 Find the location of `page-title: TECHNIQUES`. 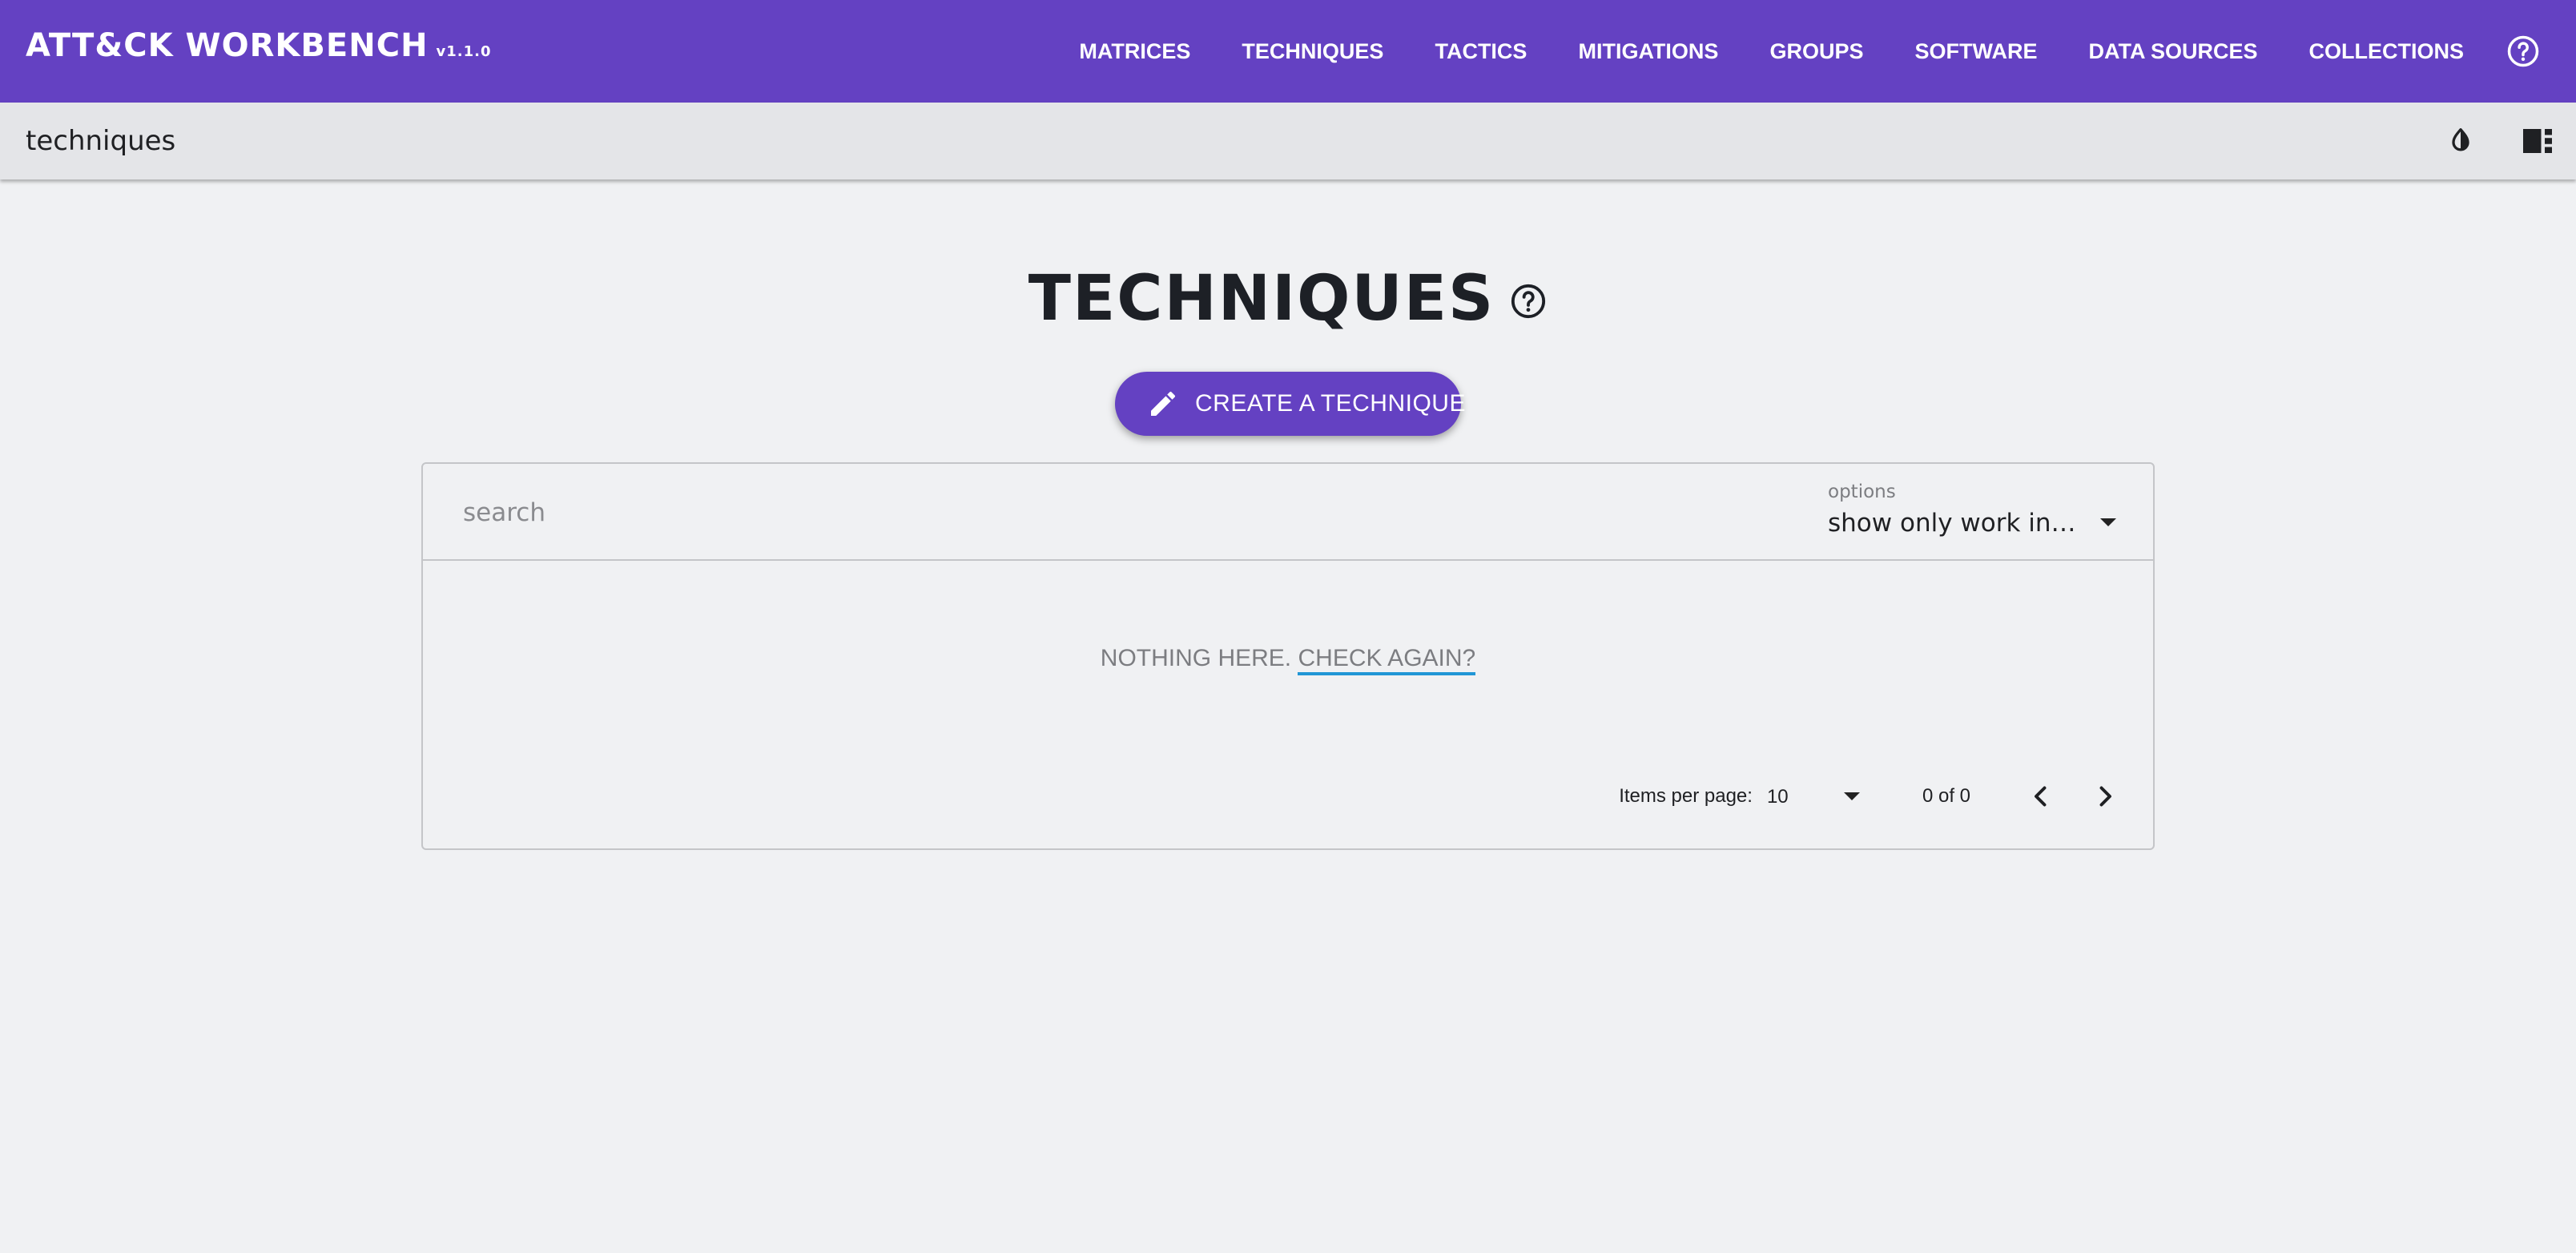

page-title: TECHNIQUES is located at coordinates (1261, 299).